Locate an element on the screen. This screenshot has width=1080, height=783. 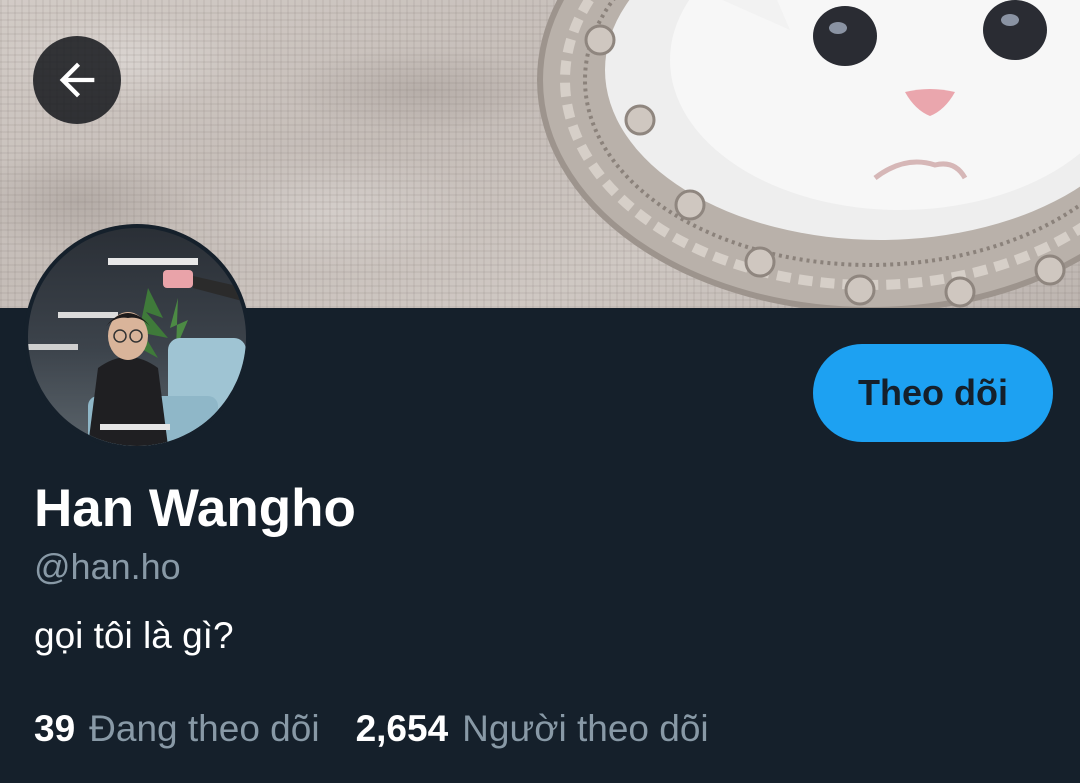
followers-stat: 2,654 Người theo dõi is located at coordinates (532, 729).